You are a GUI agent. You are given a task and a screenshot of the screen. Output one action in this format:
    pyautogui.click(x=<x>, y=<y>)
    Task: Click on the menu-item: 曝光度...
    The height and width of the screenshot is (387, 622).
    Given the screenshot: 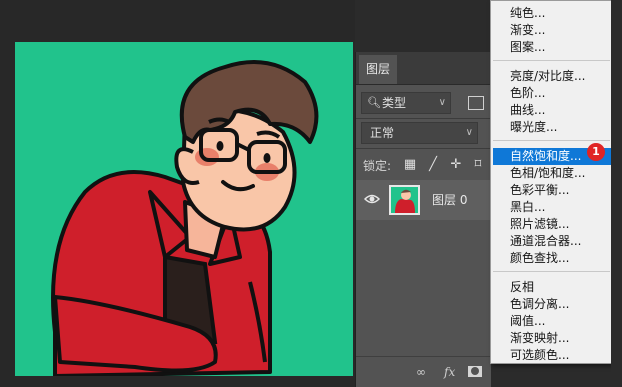 What is the action you would take?
    pyautogui.click(x=533, y=127)
    